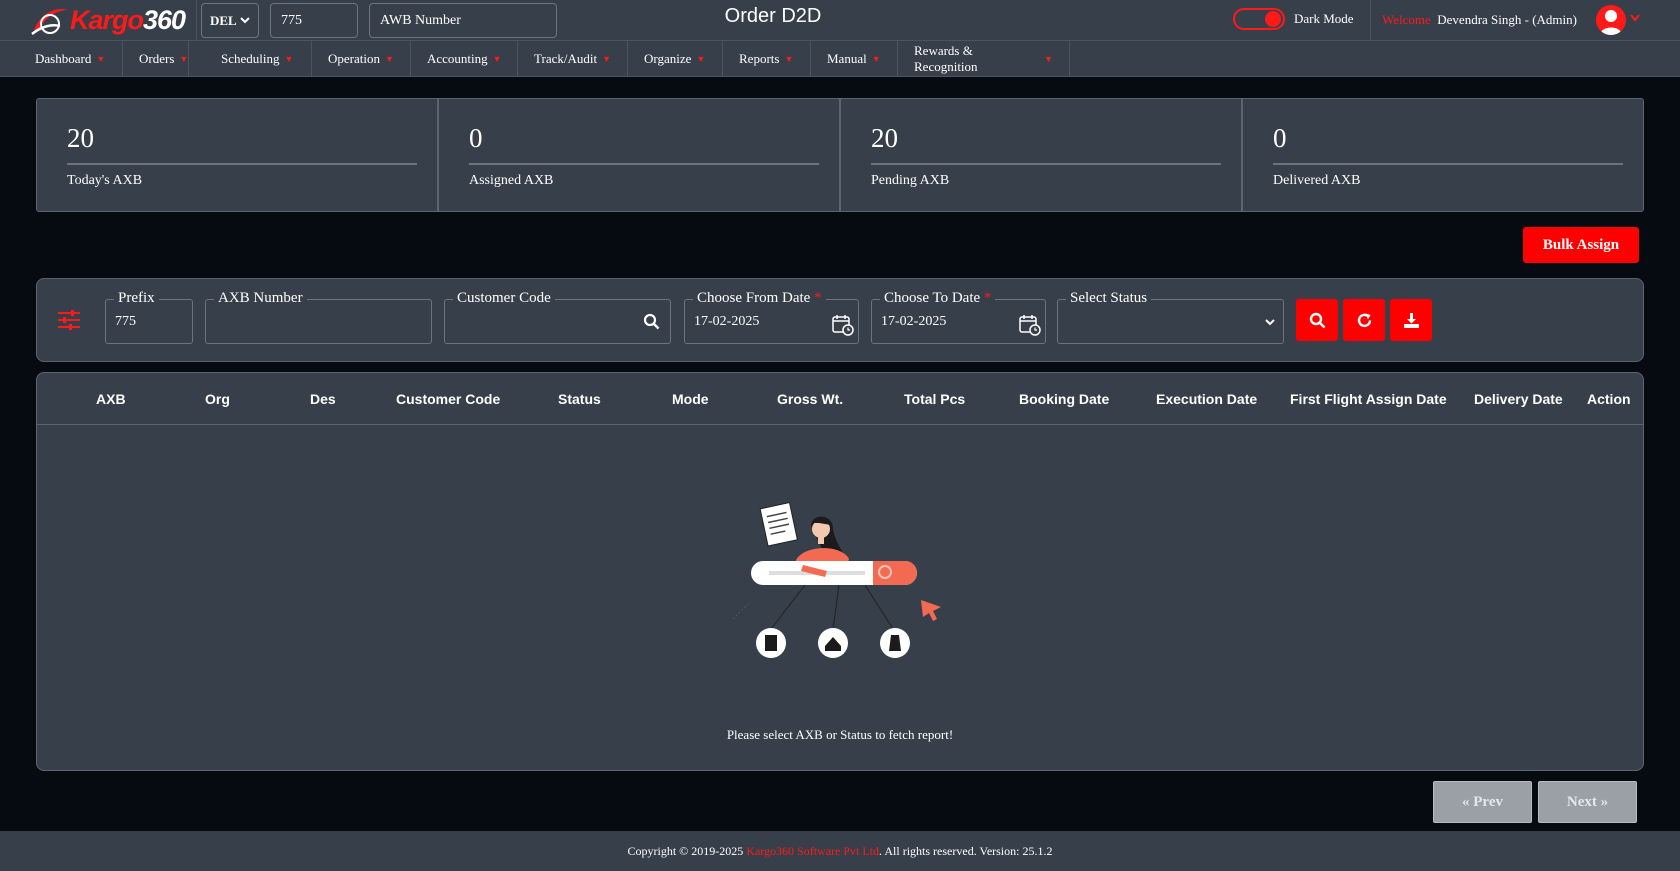  Describe the element at coordinates (910, 180) in the screenshot. I see `stat-label: Pending AXB` at that location.